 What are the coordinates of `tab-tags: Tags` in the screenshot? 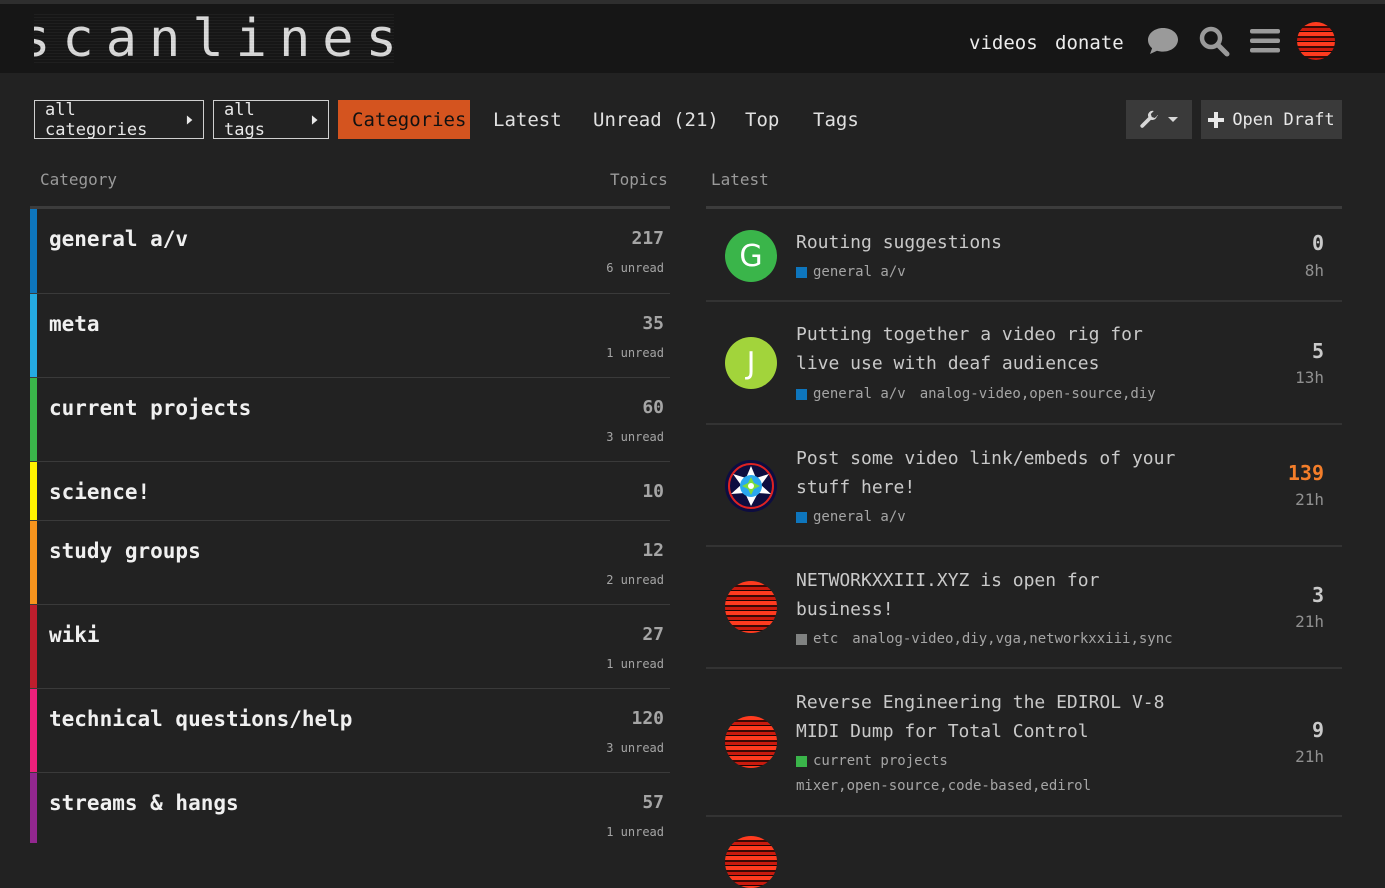 It's located at (836, 119).